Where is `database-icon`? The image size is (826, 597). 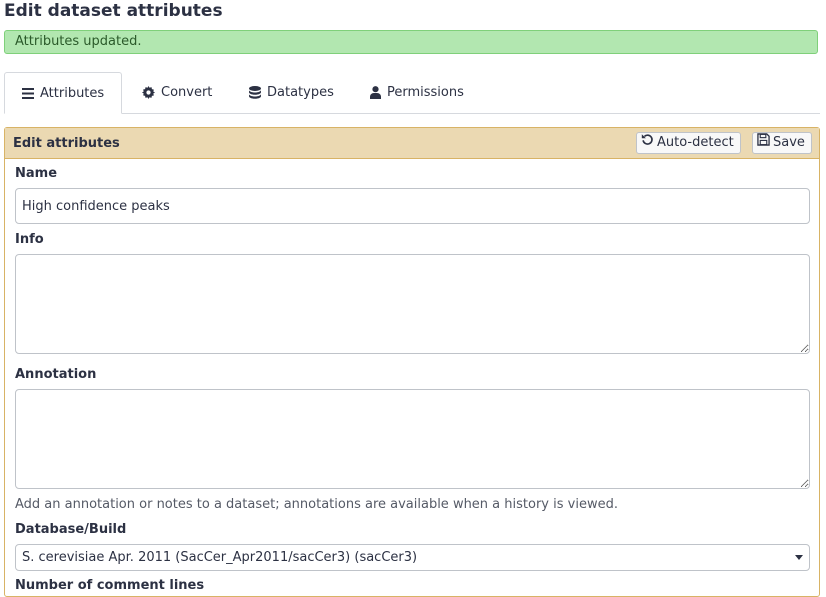
database-icon is located at coordinates (255, 92).